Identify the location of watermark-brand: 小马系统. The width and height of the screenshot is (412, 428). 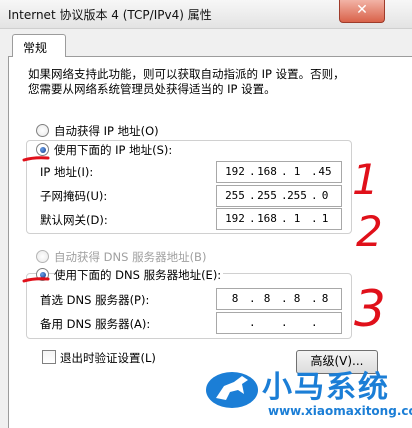
(326, 387).